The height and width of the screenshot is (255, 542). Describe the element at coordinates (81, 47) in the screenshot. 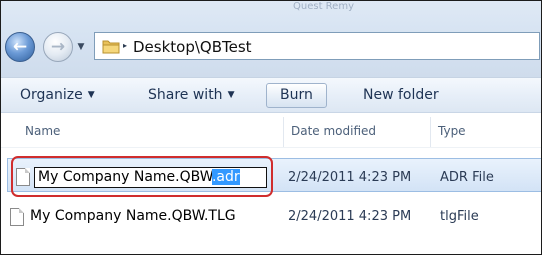

I see `recent-pages-dropdown-icon: ▼` at that location.